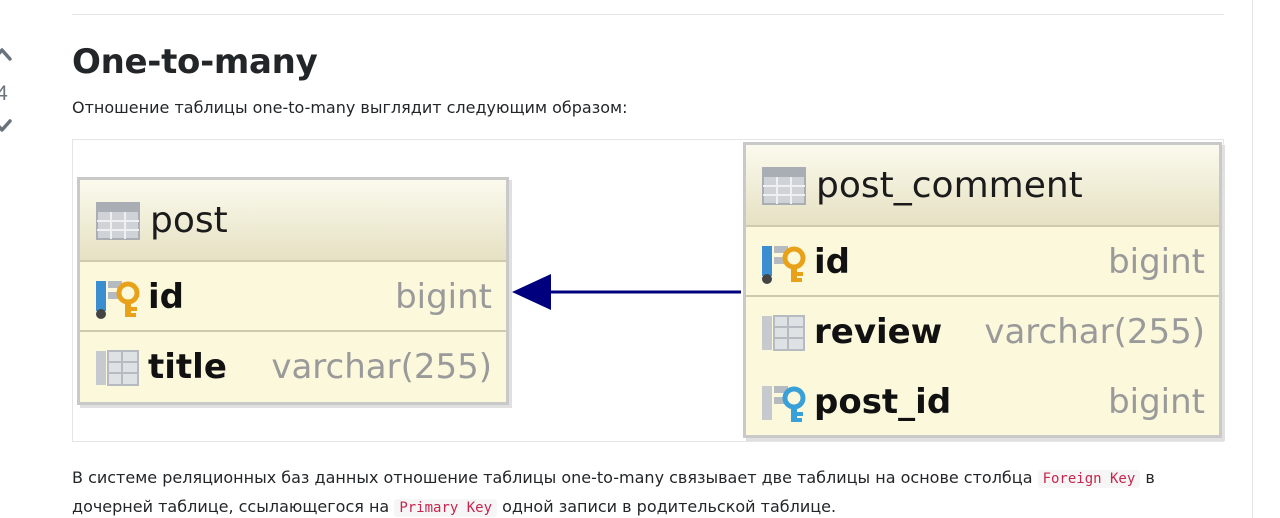 The image size is (1280, 518). What do you see at coordinates (878, 332) in the screenshot?
I see `column-name: review` at bounding box center [878, 332].